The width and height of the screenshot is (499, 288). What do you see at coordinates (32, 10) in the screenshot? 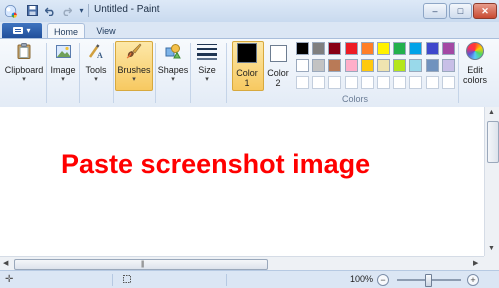
I see `save-icon` at bounding box center [32, 10].